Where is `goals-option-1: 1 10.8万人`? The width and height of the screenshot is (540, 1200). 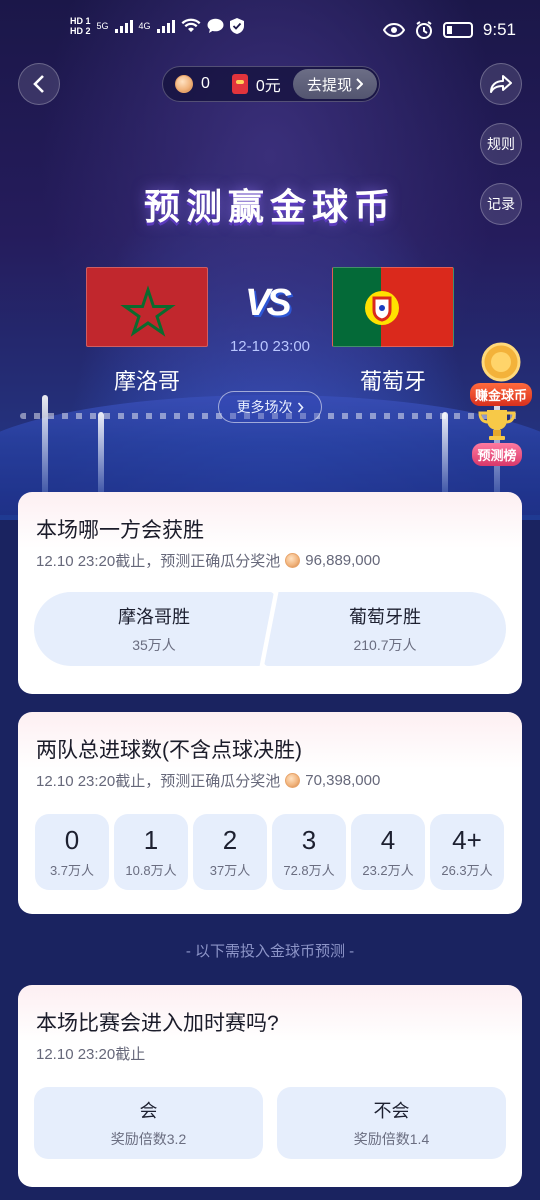 goals-option-1: 1 10.8万人 is located at coordinates (151, 852).